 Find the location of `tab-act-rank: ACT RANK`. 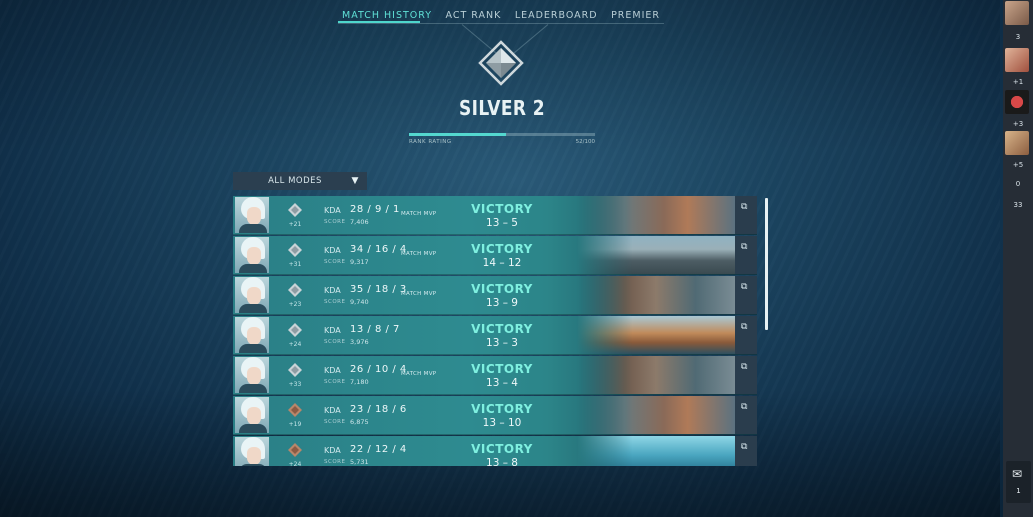

tab-act-rank: ACT RANK is located at coordinates (474, 15).